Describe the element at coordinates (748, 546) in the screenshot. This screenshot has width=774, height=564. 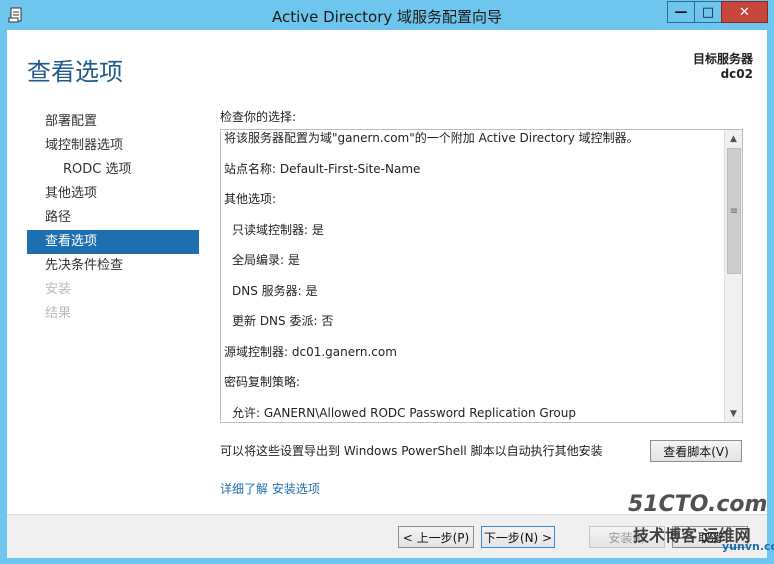
I see `watermark-url: yunvn.com` at that location.